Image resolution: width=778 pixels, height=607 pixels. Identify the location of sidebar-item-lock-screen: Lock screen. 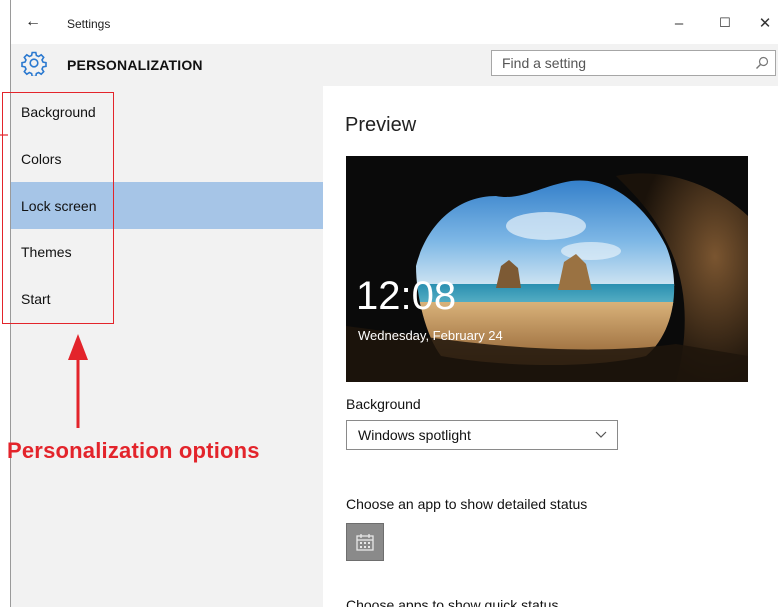
(167, 205).